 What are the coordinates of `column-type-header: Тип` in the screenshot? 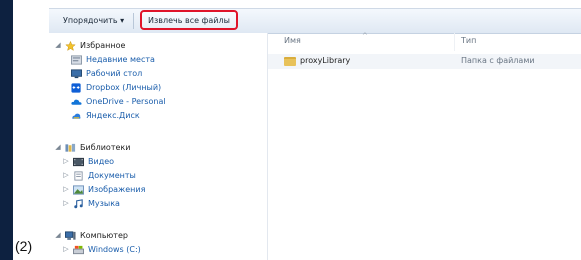 It's located at (468, 40).